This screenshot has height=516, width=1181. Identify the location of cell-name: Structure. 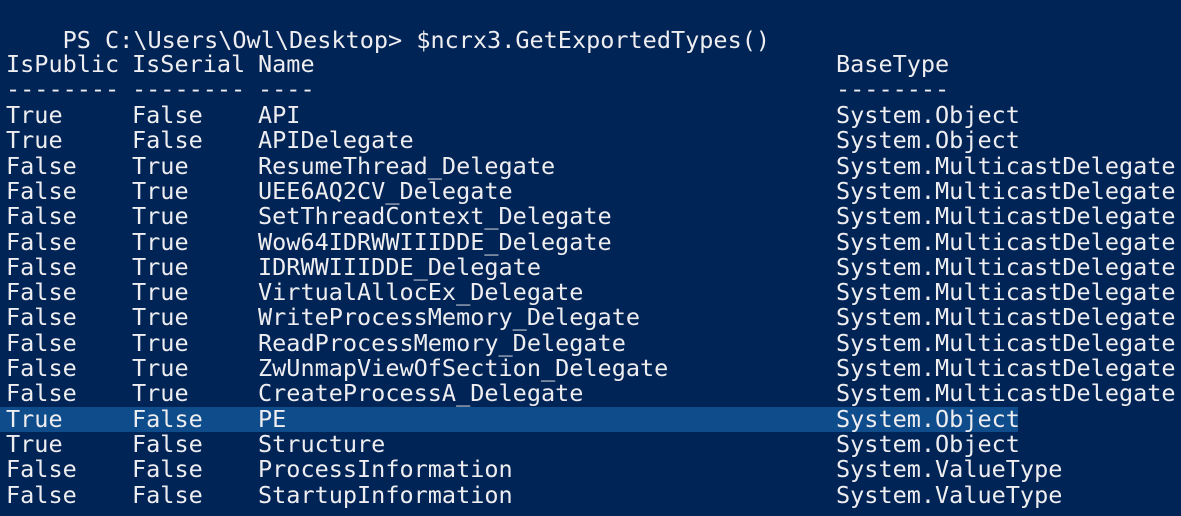
(322, 444).